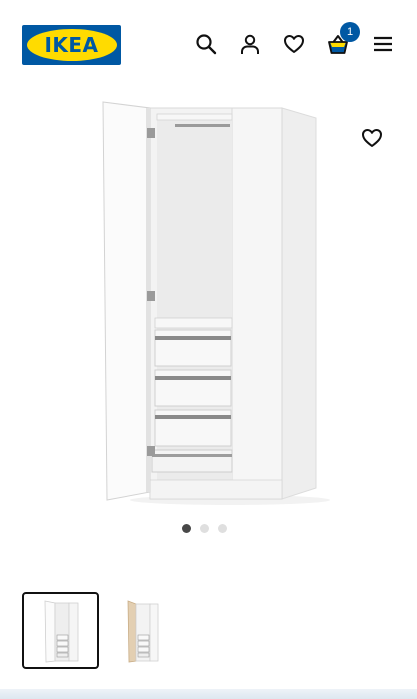  I want to click on favourite-button, so click(372, 138).